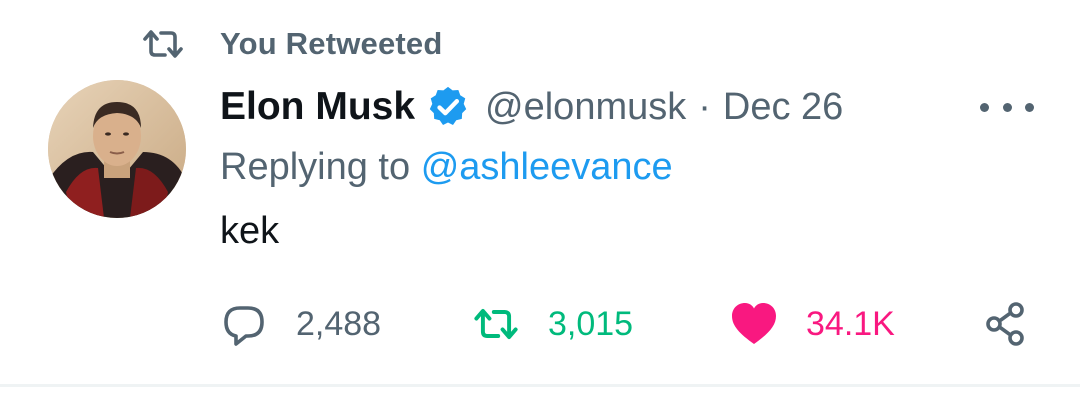 This screenshot has width=1080, height=394. What do you see at coordinates (315, 167) in the screenshot?
I see `replying-to-label: Replying to` at bounding box center [315, 167].